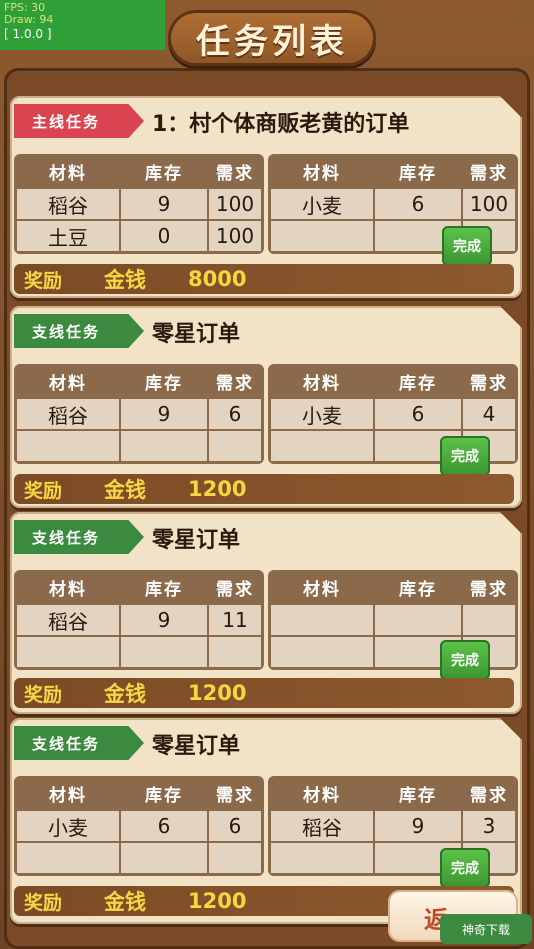  Describe the element at coordinates (28, 34) in the screenshot. I see `version-readout: [ 1.0.0 ]` at that location.